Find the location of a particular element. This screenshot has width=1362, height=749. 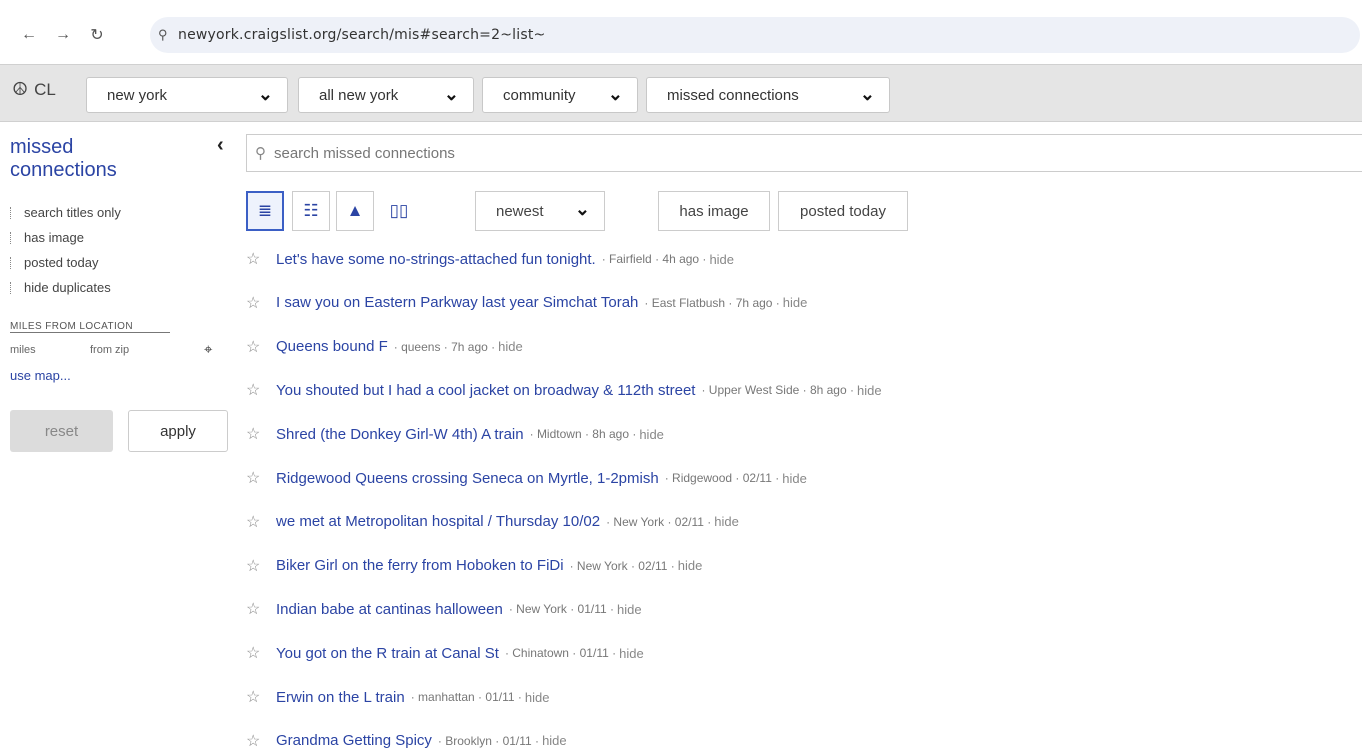

subarea-select: all new york ⌄ is located at coordinates (386, 95).